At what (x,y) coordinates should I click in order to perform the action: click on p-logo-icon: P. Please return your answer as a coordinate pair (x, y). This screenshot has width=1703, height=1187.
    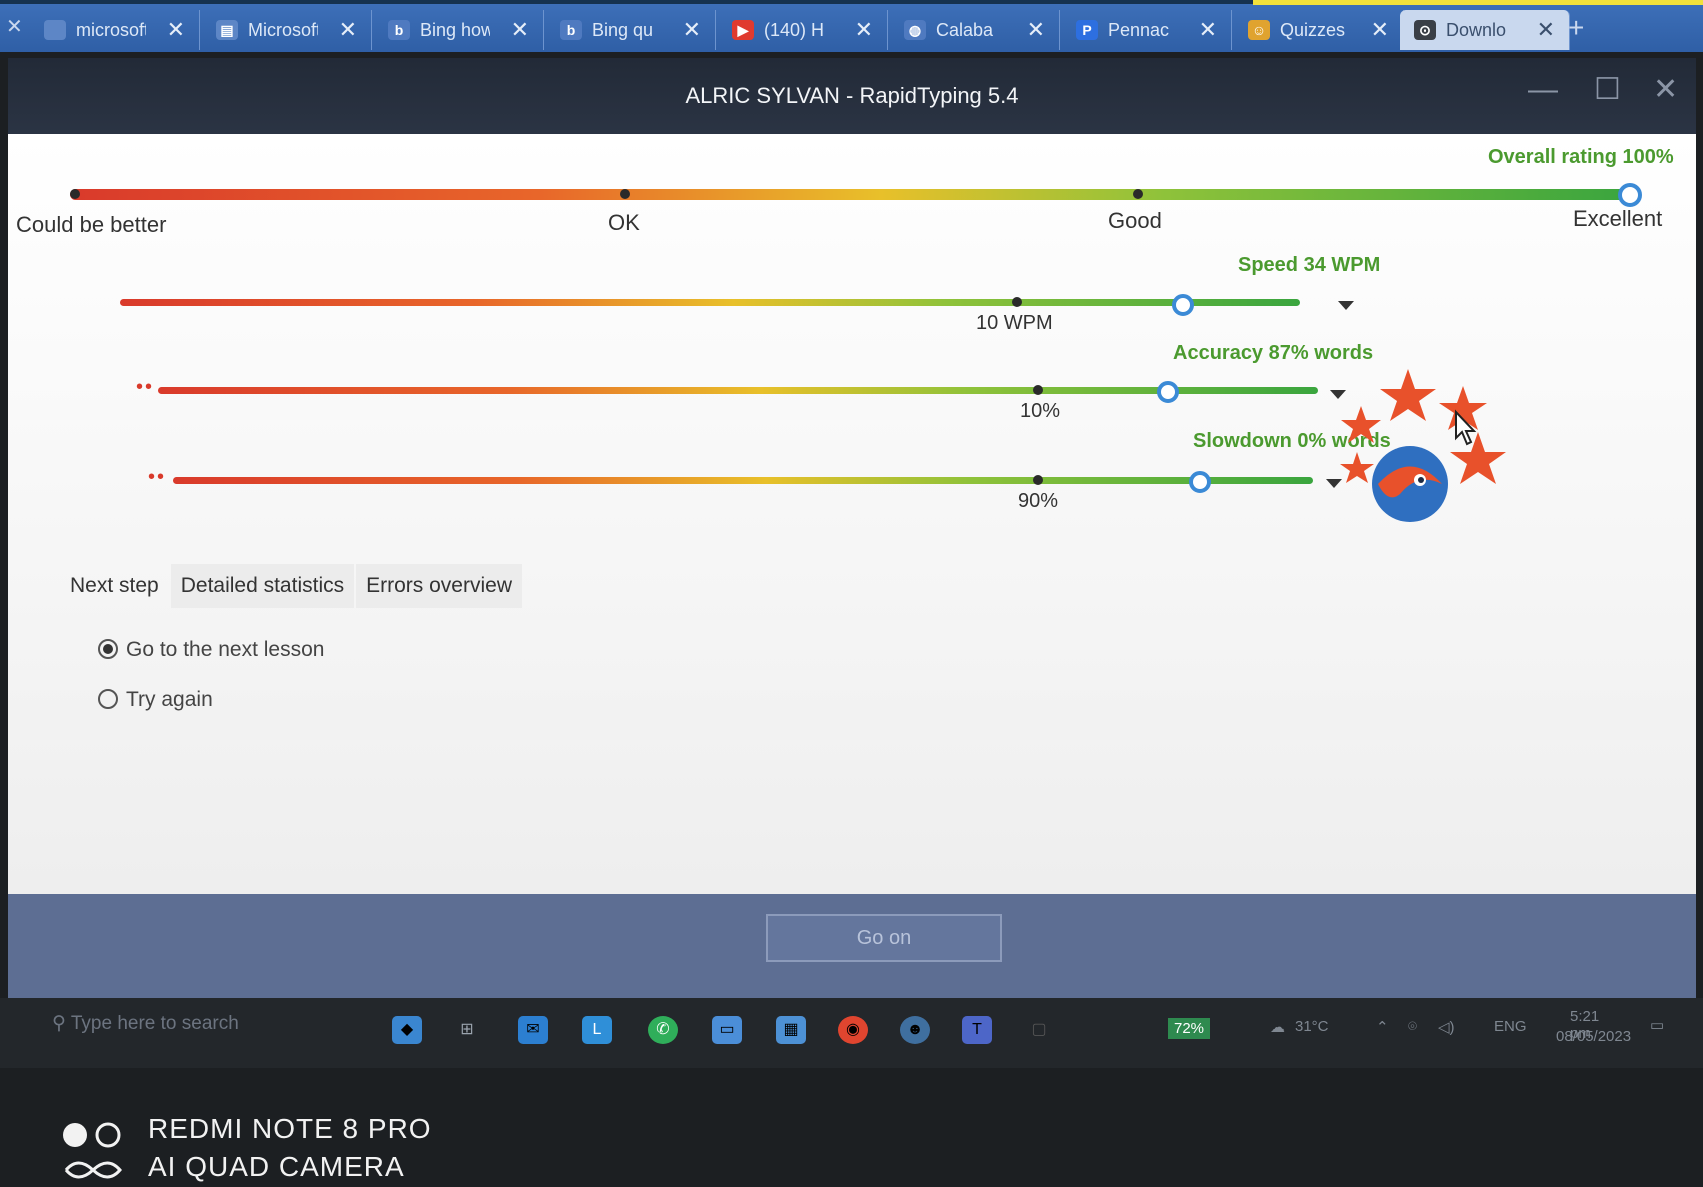
    Looking at the image, I should click on (1087, 30).